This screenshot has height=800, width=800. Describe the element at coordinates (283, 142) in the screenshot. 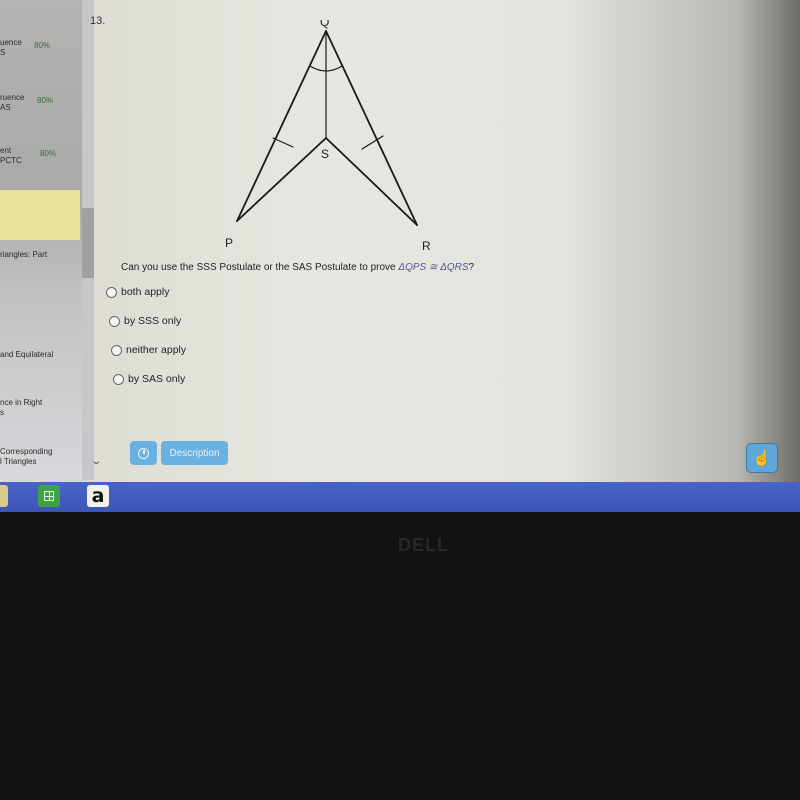

I see `tick-mark-QP` at that location.